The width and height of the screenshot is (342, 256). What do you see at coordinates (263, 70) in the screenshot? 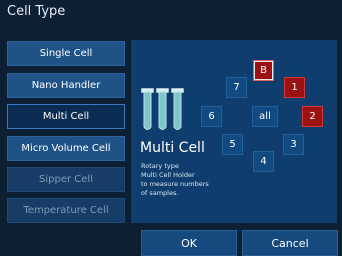
I see `position-b-button: B` at bounding box center [263, 70].